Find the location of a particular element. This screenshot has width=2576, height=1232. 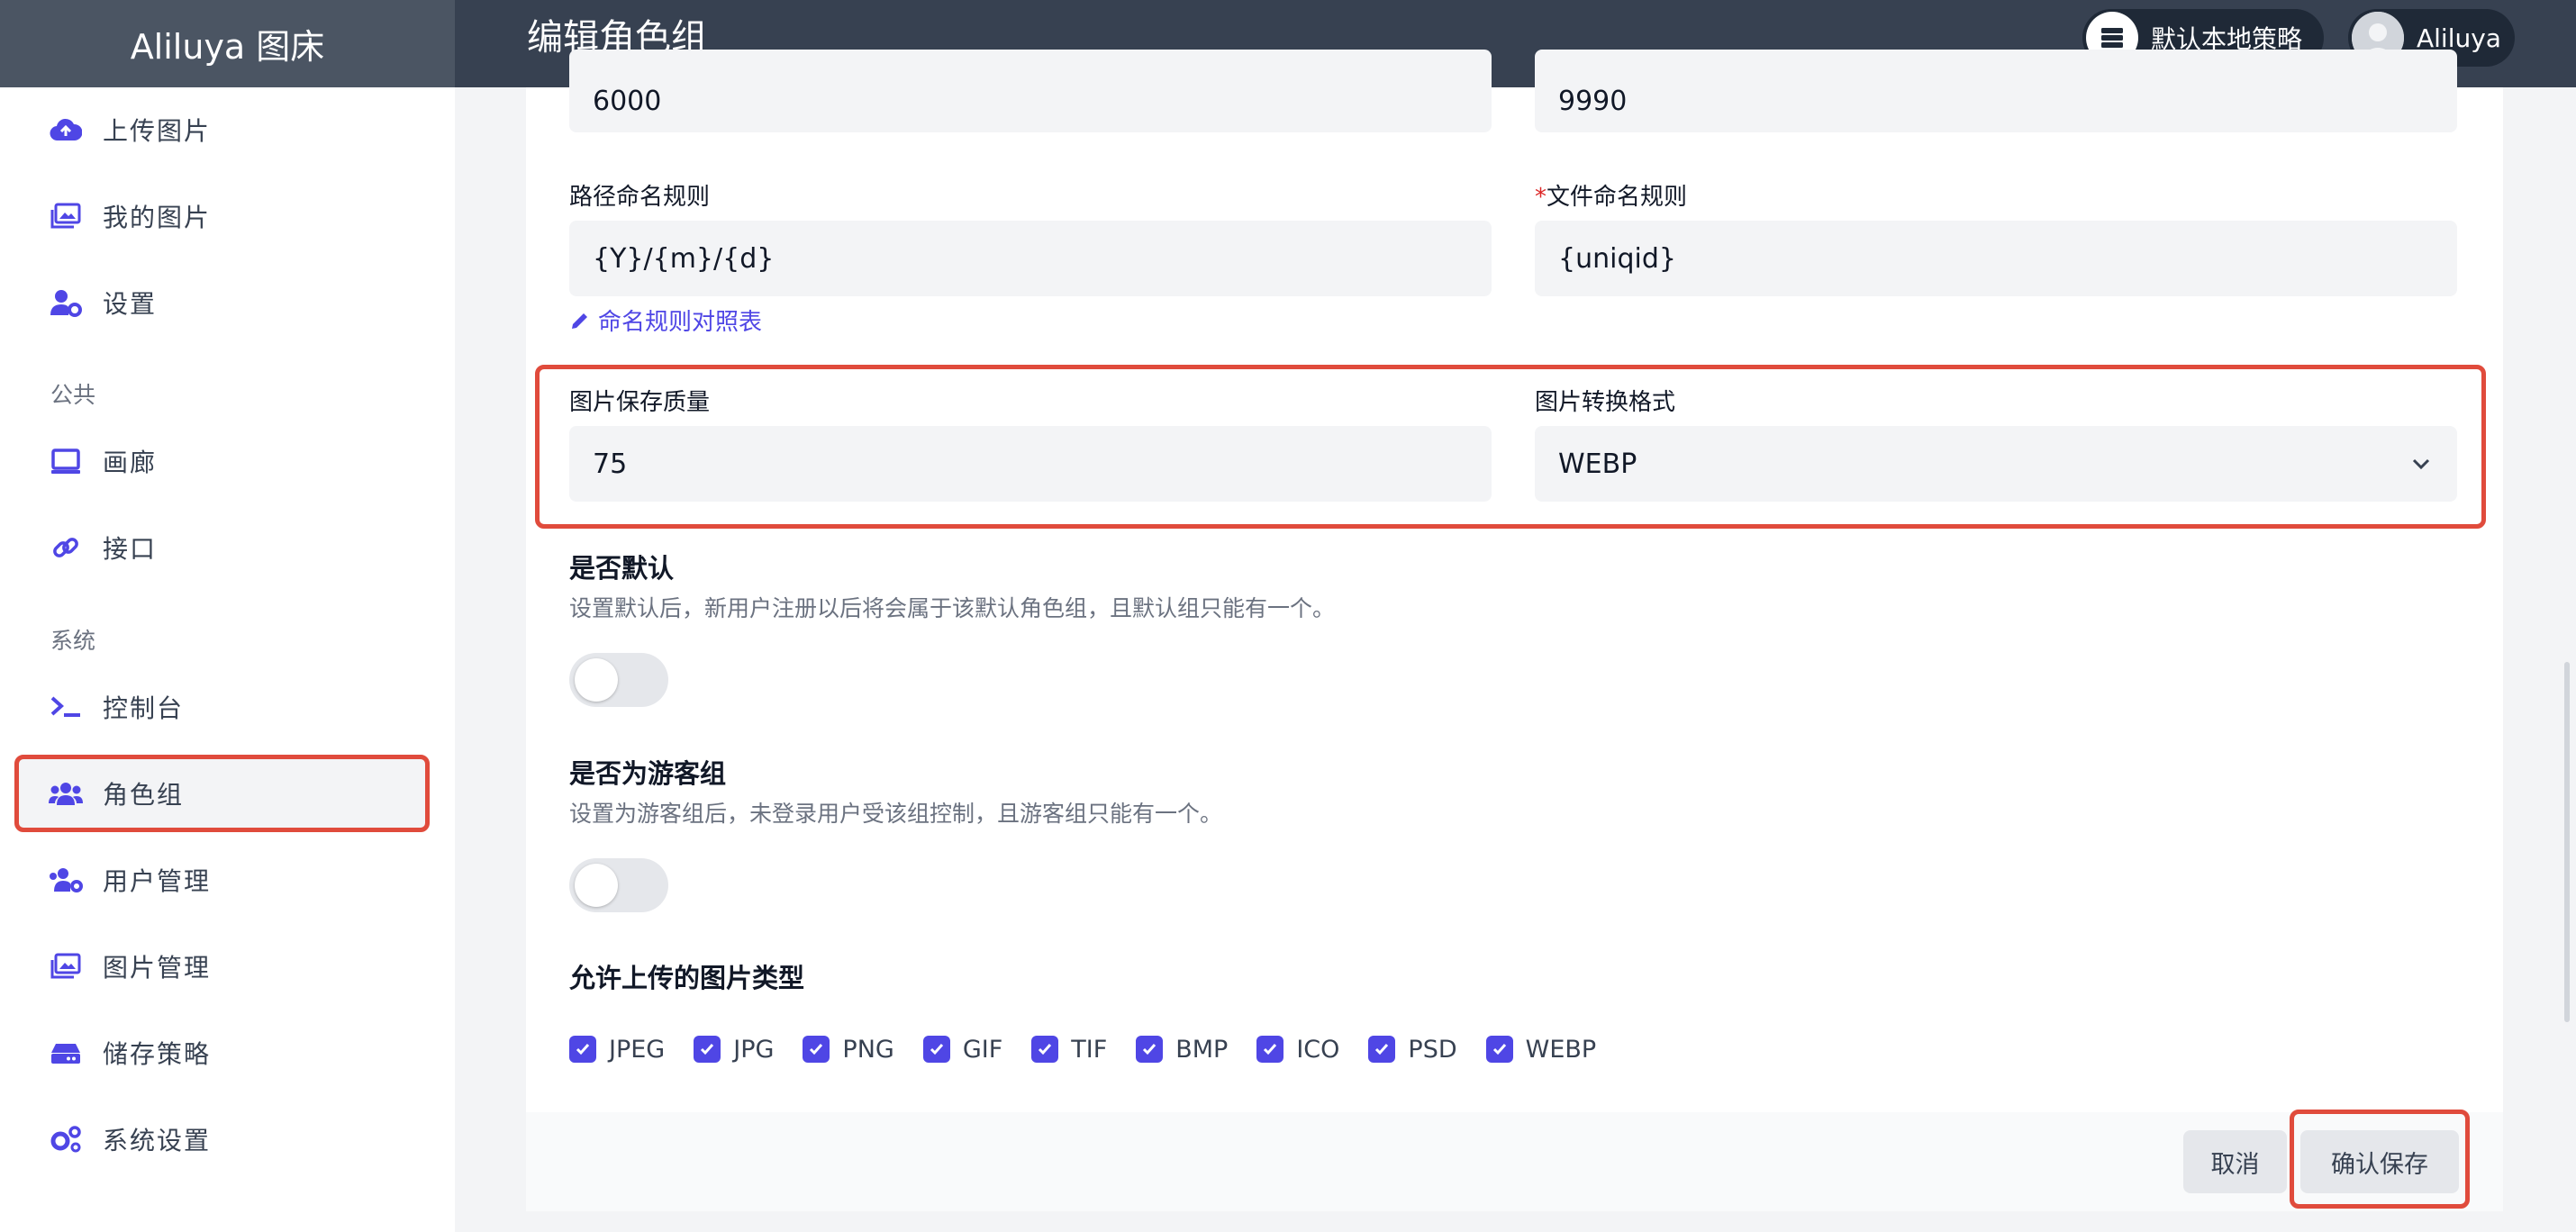

type-checkbox-psd: PSD is located at coordinates (1412, 1049).